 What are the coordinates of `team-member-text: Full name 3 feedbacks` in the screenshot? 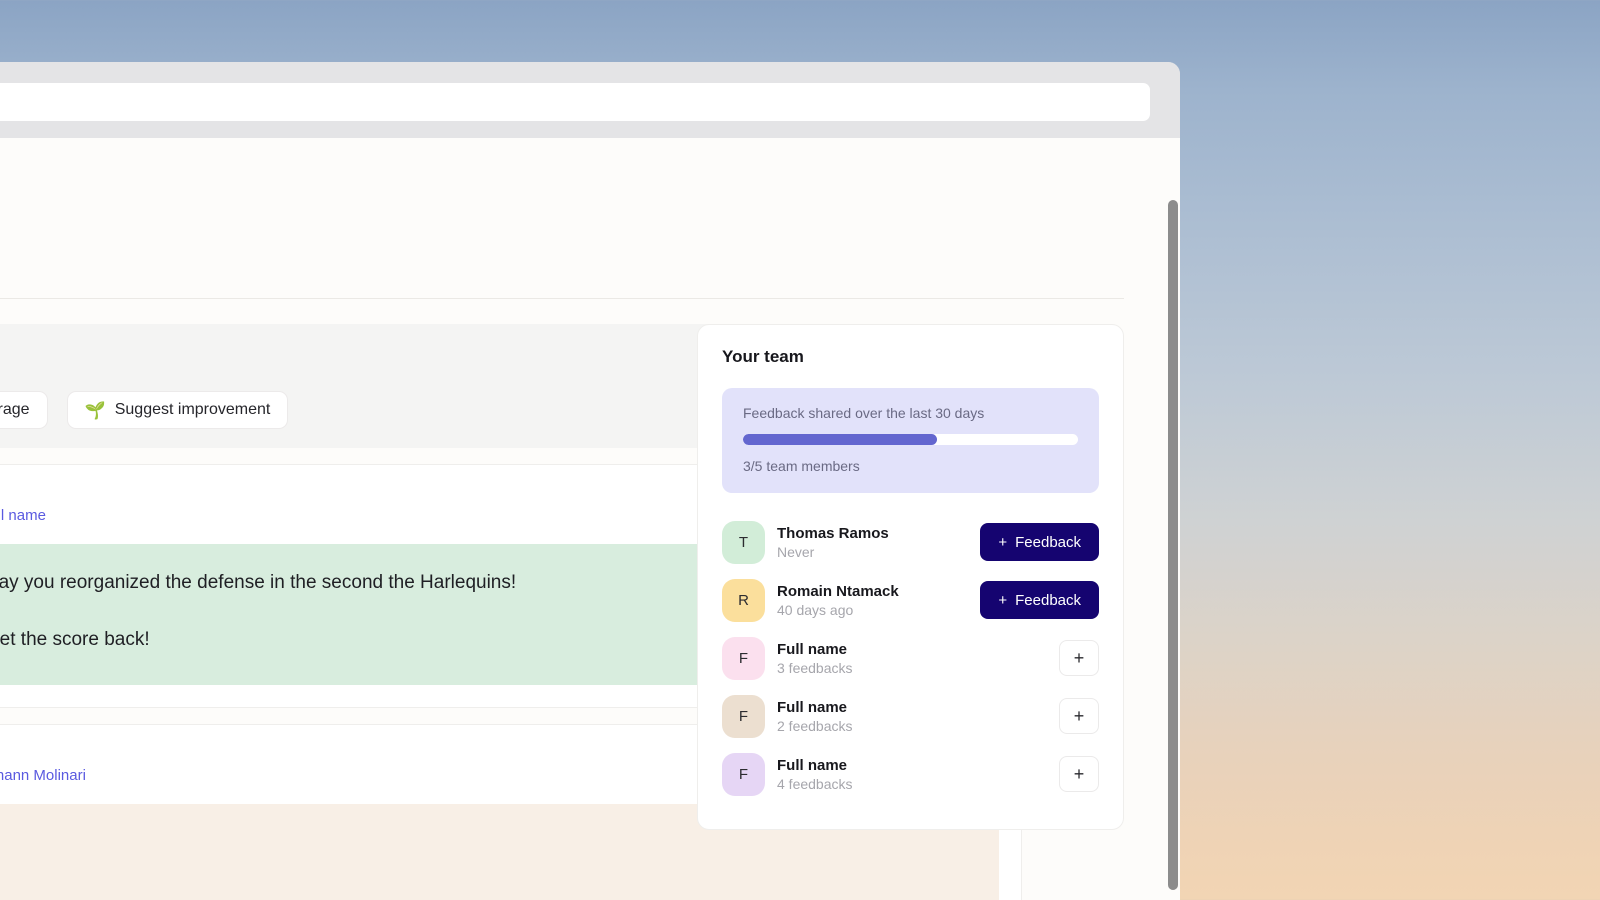 It's located at (918, 658).